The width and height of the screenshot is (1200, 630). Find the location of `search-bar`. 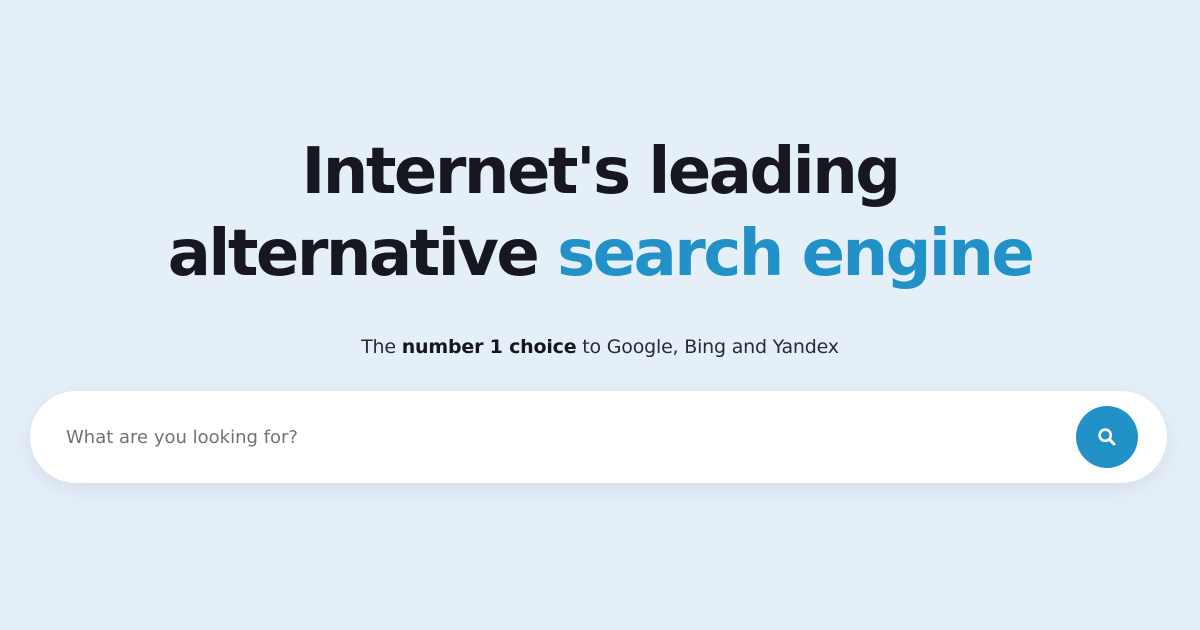

search-bar is located at coordinates (598, 437).